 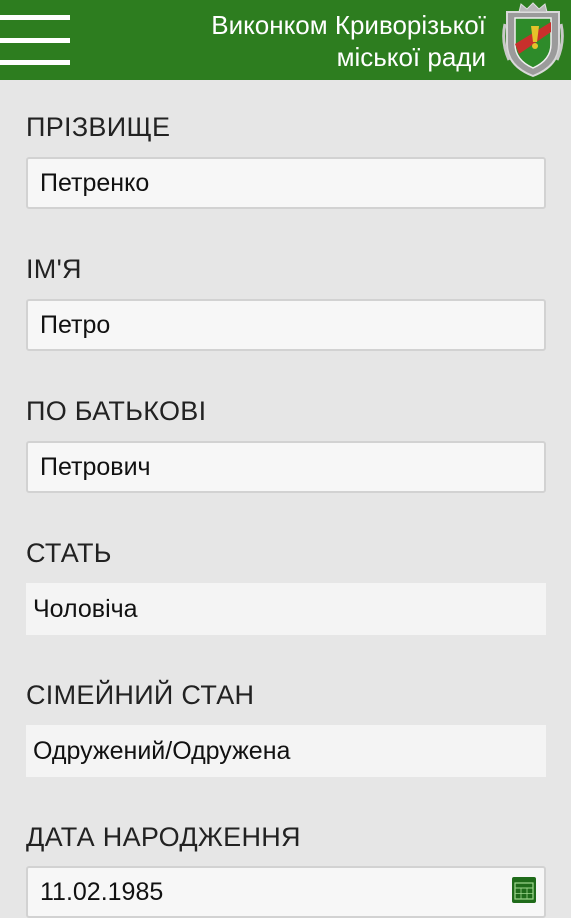 What do you see at coordinates (98, 127) in the screenshot?
I see `surname-label: ПРІЗВИЩЕ` at bounding box center [98, 127].